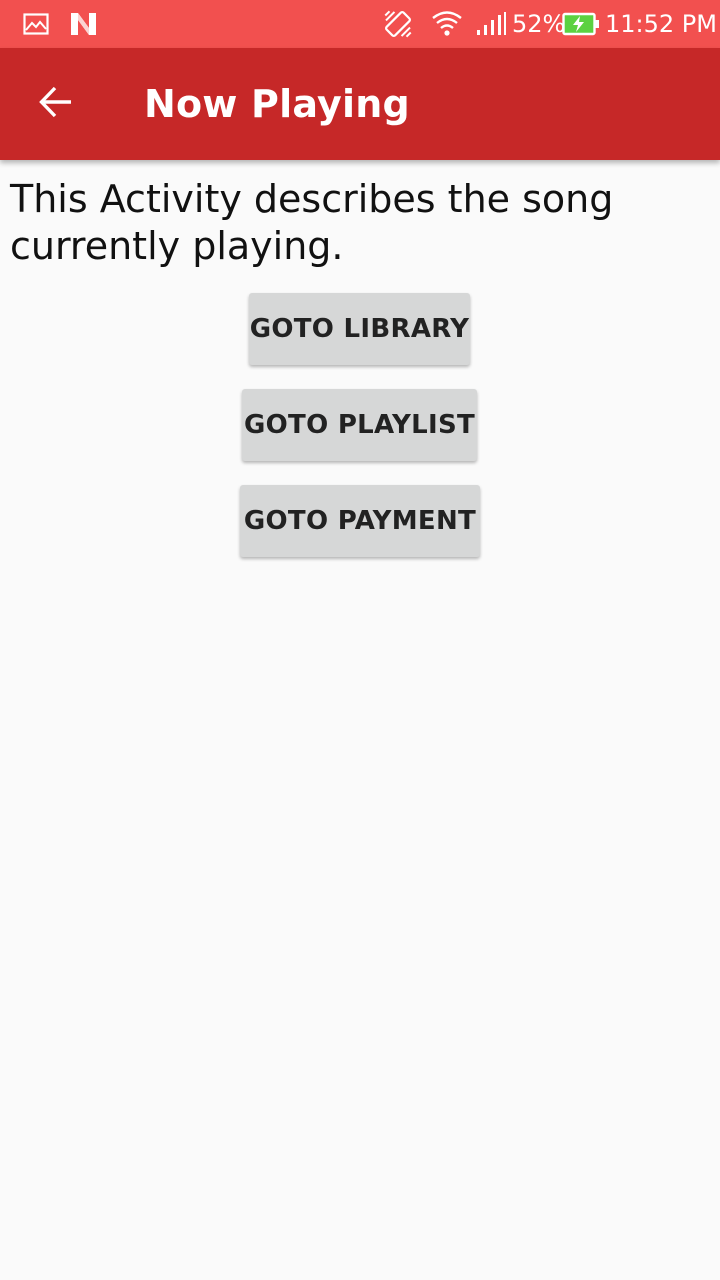 This screenshot has width=720, height=1280. I want to click on back-arrow-icon, so click(56, 104).